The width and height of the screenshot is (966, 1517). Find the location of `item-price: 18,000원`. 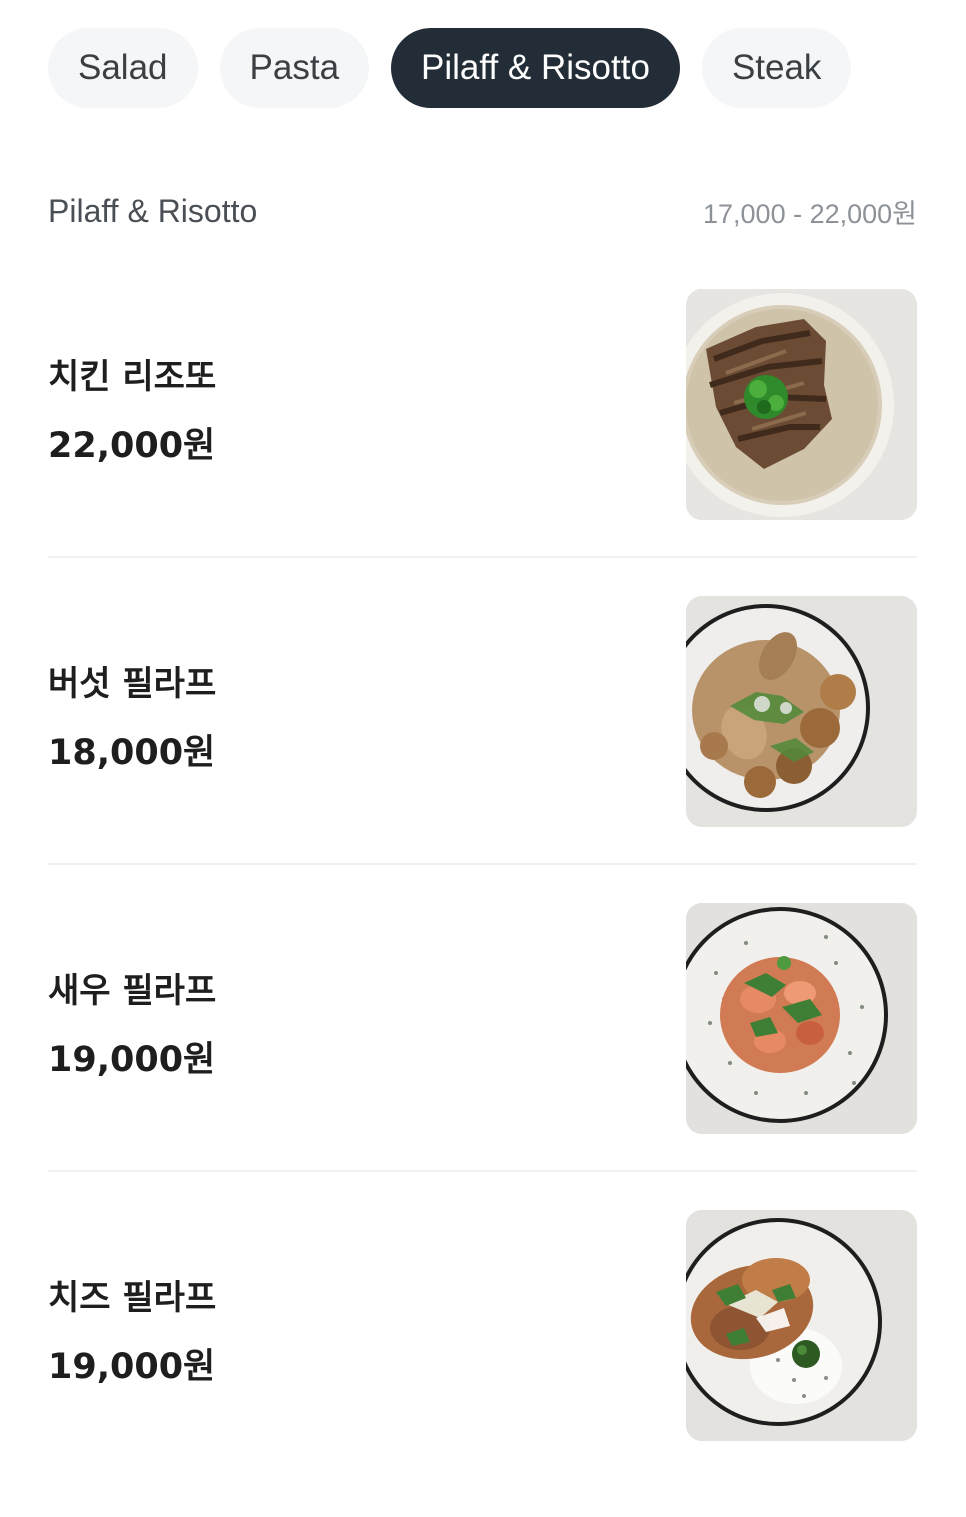

item-price: 18,000원 is located at coordinates (132, 753).